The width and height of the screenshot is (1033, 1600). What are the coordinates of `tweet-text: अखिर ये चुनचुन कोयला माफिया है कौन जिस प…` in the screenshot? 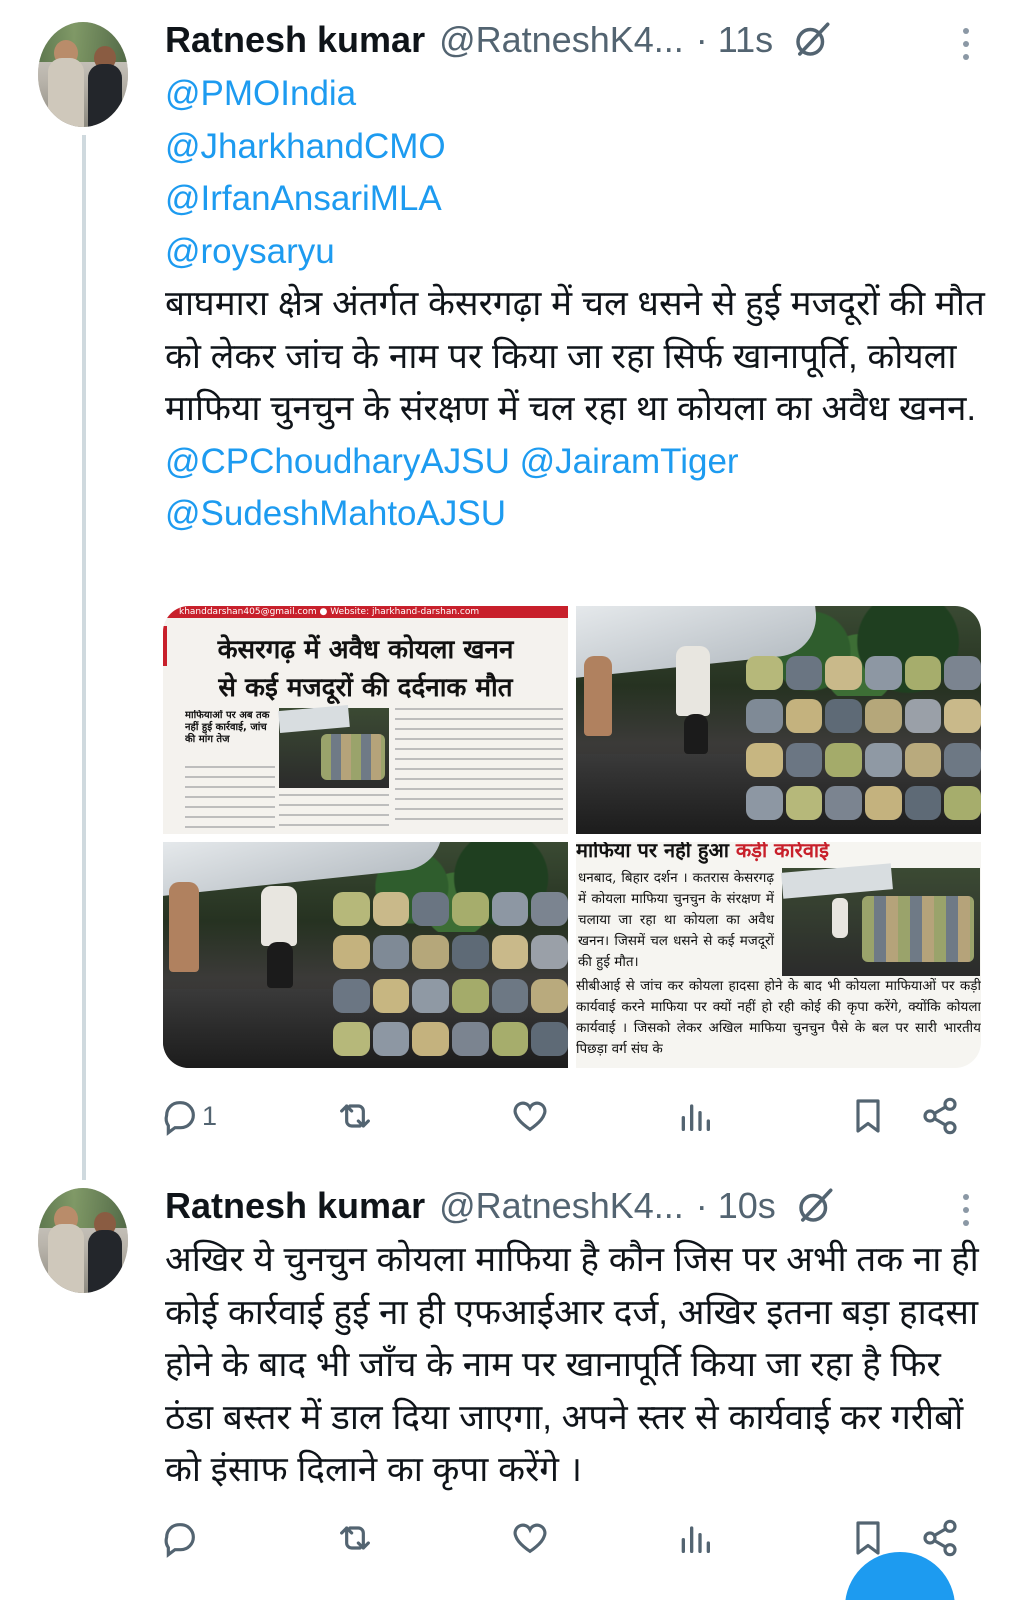 It's located at (572, 1364).